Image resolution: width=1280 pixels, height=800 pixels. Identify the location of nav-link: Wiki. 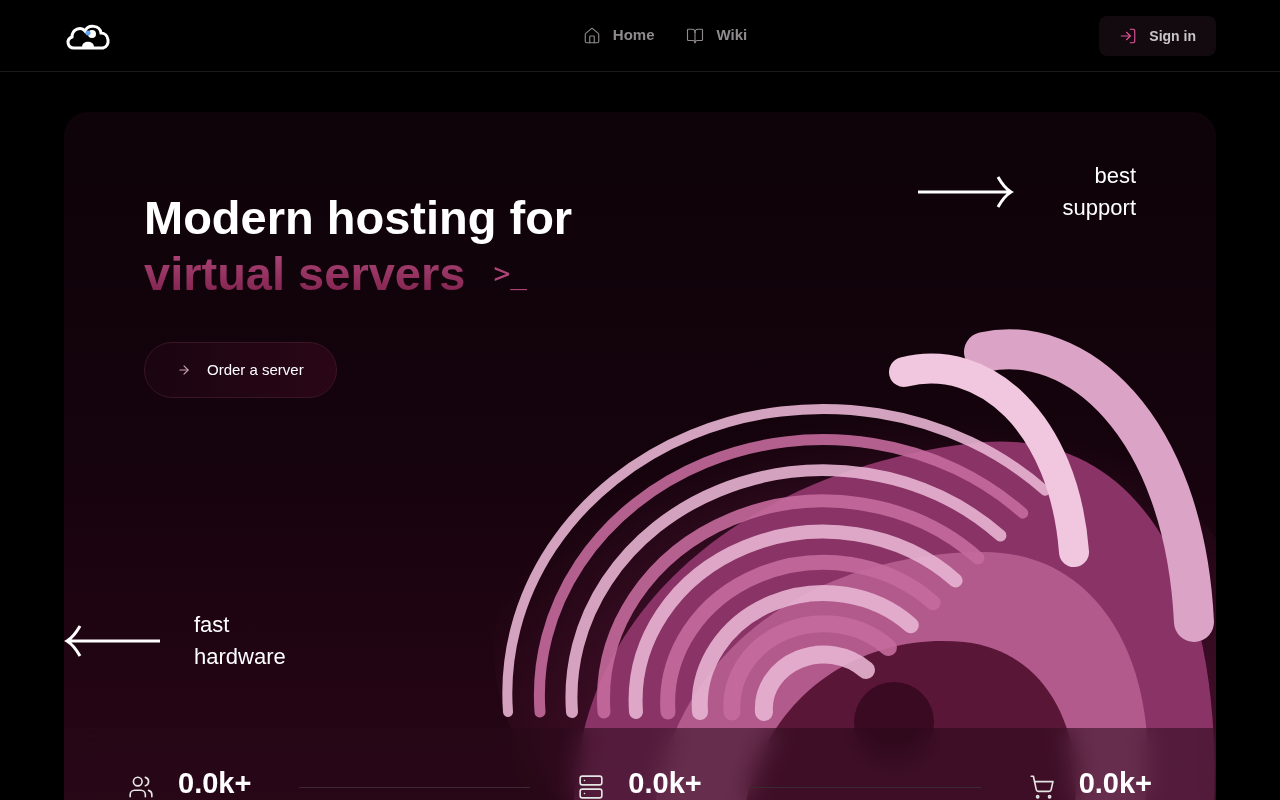
(717, 35).